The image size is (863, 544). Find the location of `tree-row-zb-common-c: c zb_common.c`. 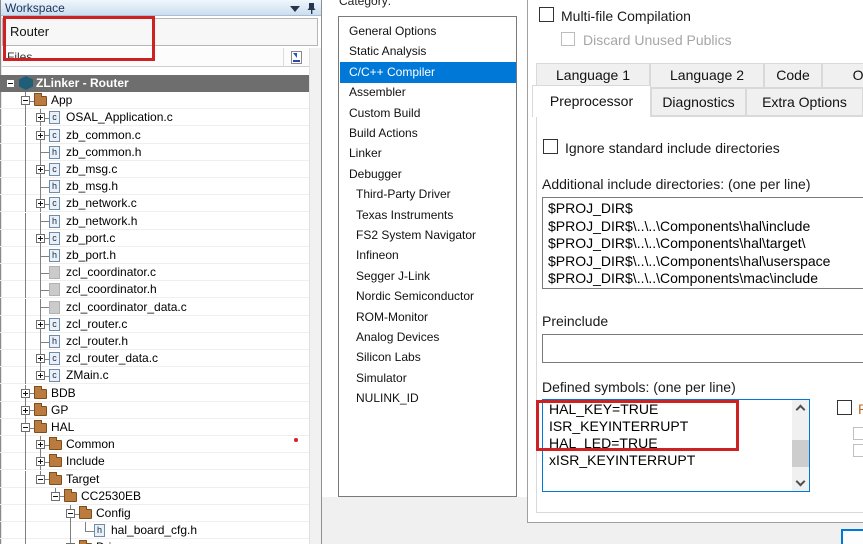

tree-row-zb-common-c: c zb_common.c is located at coordinates (154, 135).